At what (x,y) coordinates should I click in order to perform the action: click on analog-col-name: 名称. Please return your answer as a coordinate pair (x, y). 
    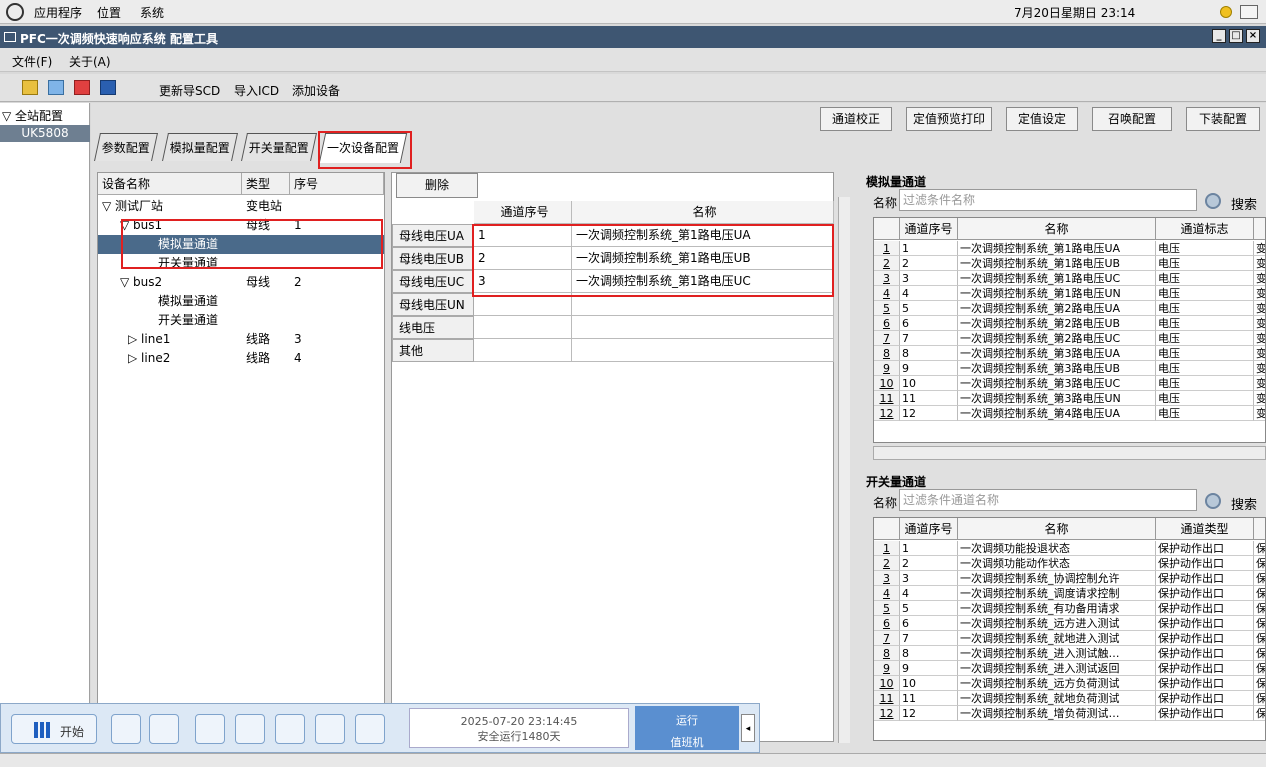
    Looking at the image, I should click on (1057, 229).